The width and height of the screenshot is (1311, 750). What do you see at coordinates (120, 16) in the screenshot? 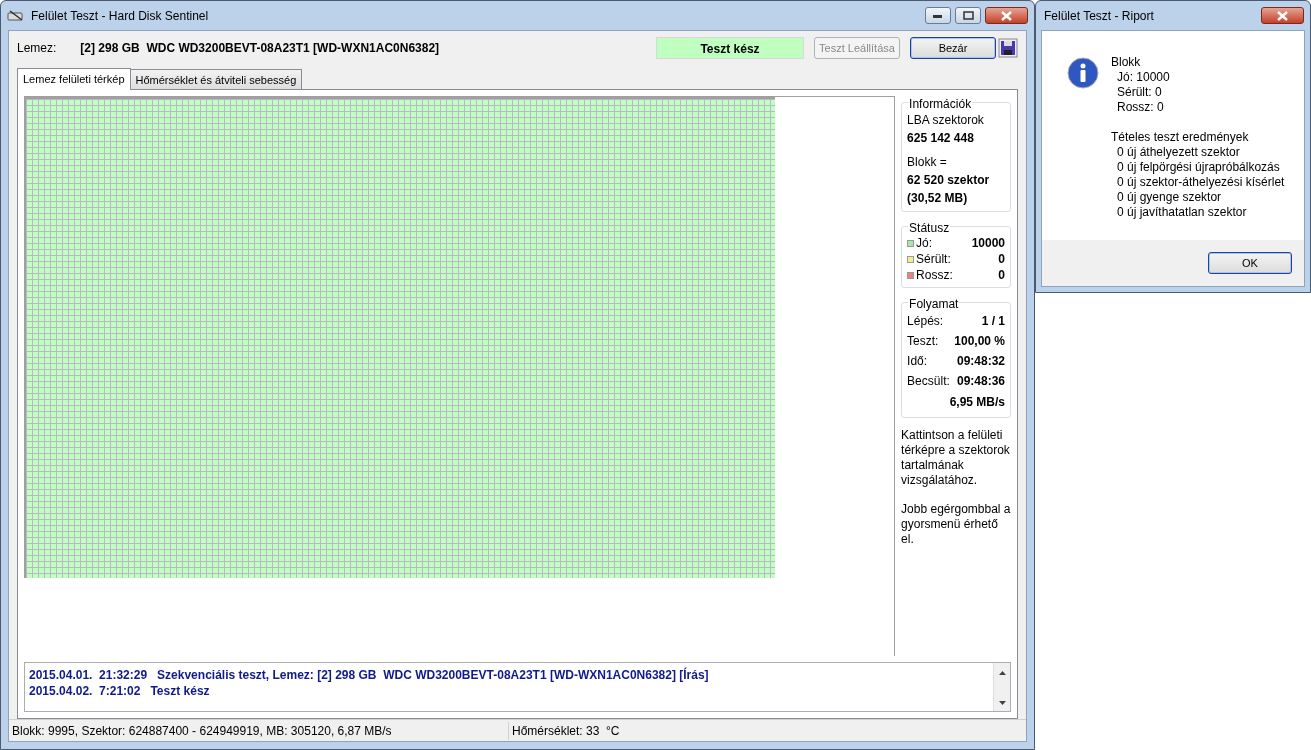
I see `window-title: Felület Teszt - Hard Disk Sentinel` at bounding box center [120, 16].